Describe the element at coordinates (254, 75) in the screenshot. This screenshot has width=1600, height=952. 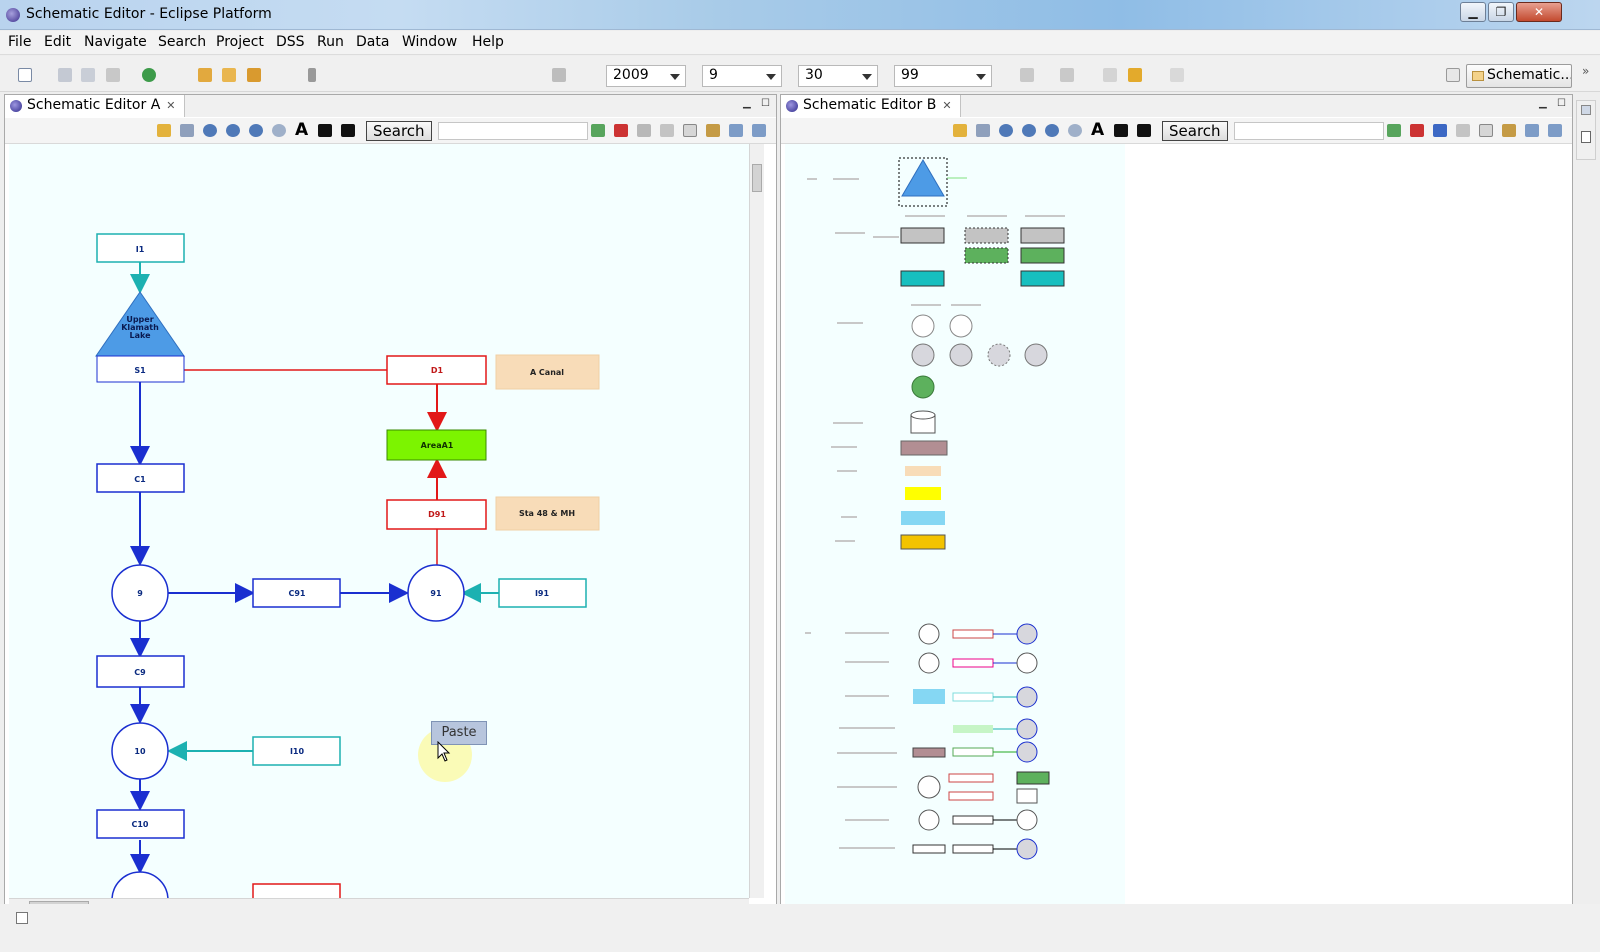
I see `search-tool-icon` at that location.